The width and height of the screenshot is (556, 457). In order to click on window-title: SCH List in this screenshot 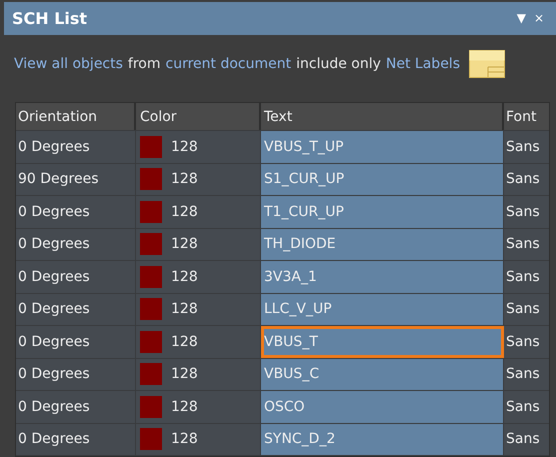, I will do `click(50, 18)`.